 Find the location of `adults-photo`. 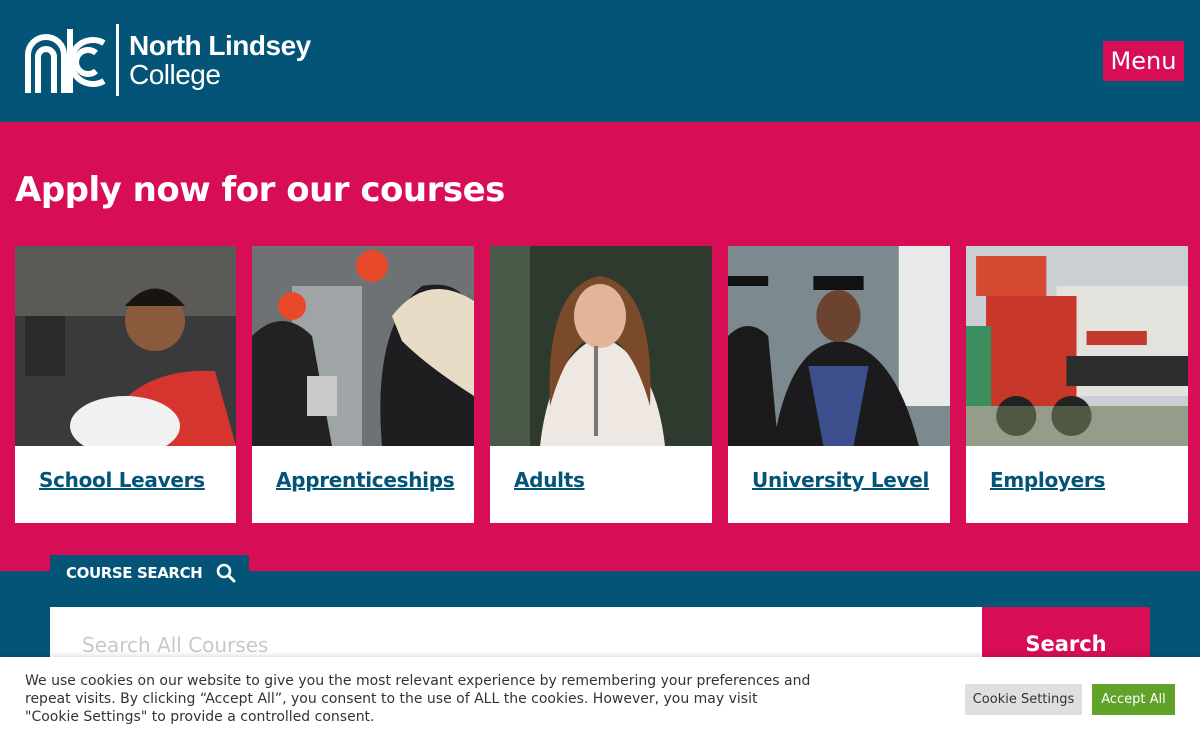

adults-photo is located at coordinates (601, 346).